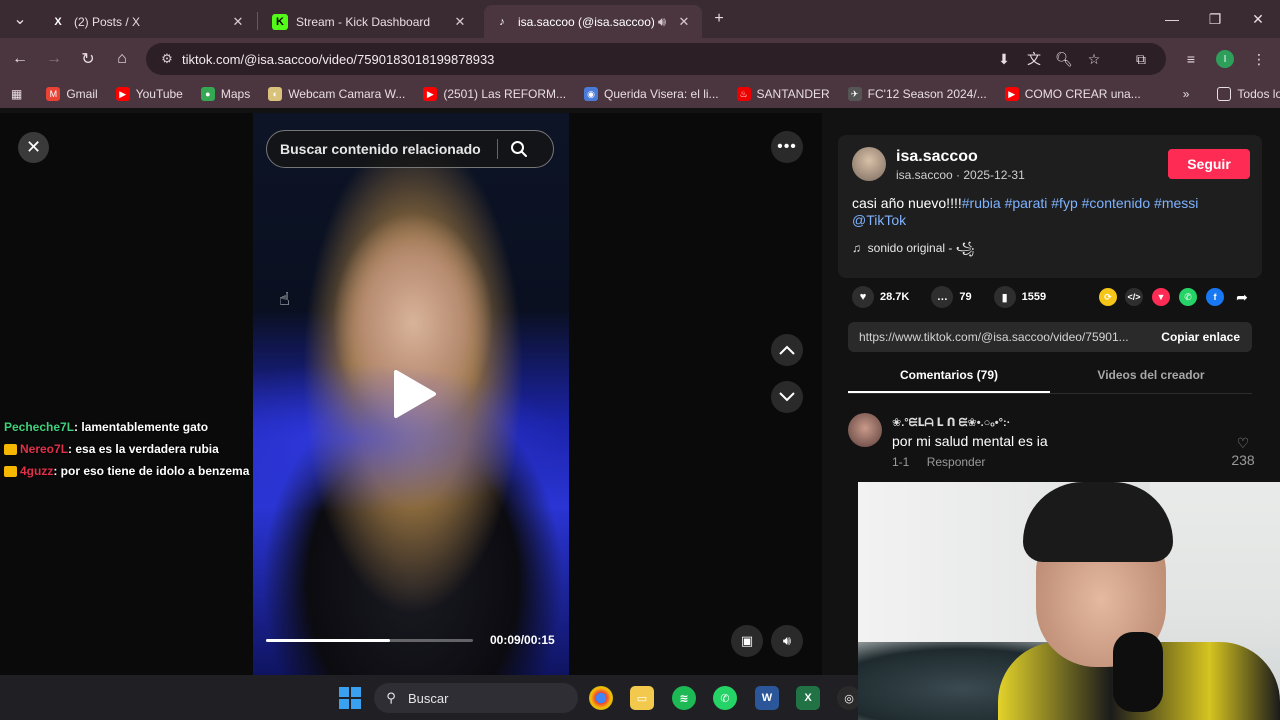 The width and height of the screenshot is (1280, 720). I want to click on previous-video-button, so click(787, 350).